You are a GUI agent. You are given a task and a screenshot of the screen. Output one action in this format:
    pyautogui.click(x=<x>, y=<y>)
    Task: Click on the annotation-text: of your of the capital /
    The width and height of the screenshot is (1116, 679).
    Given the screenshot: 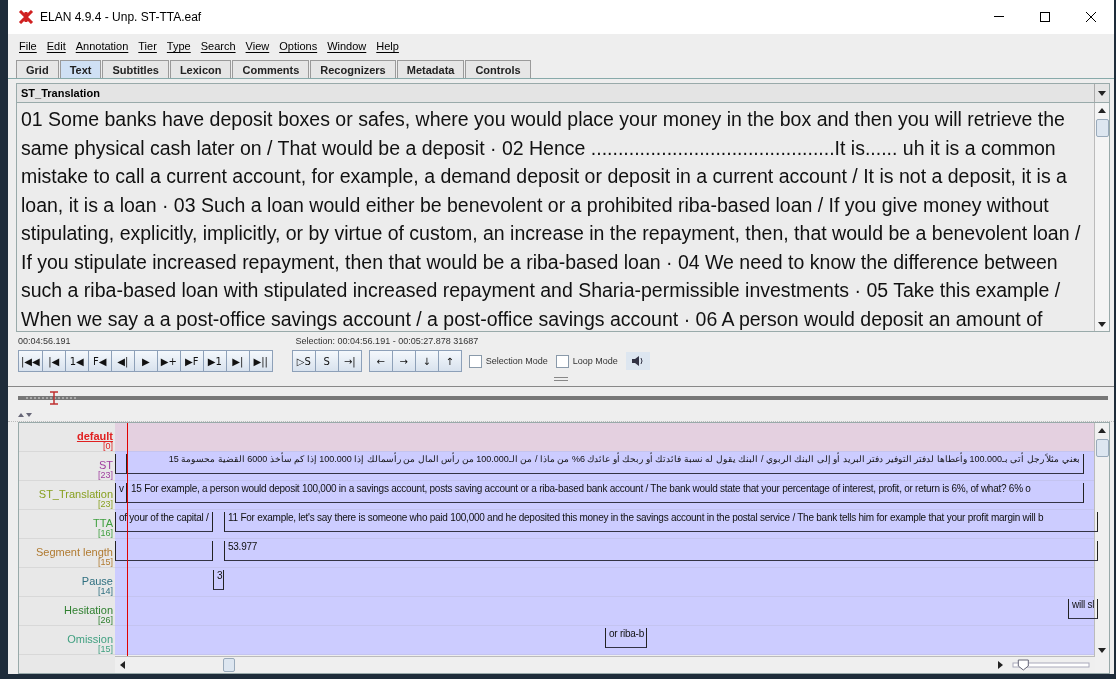 What is the action you would take?
    pyautogui.click(x=164, y=517)
    